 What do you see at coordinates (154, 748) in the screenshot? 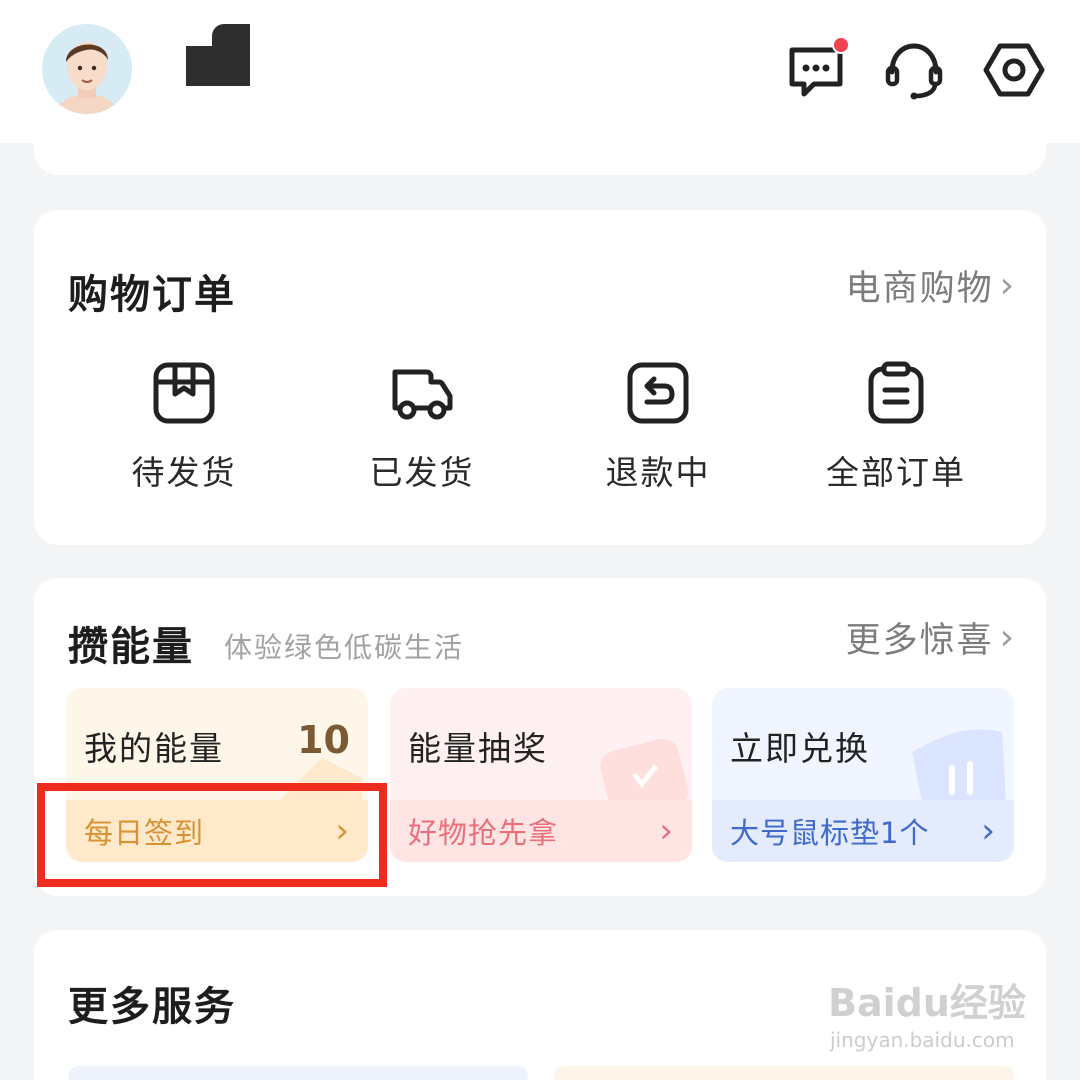
I see `my-energy-label: 我的能量` at bounding box center [154, 748].